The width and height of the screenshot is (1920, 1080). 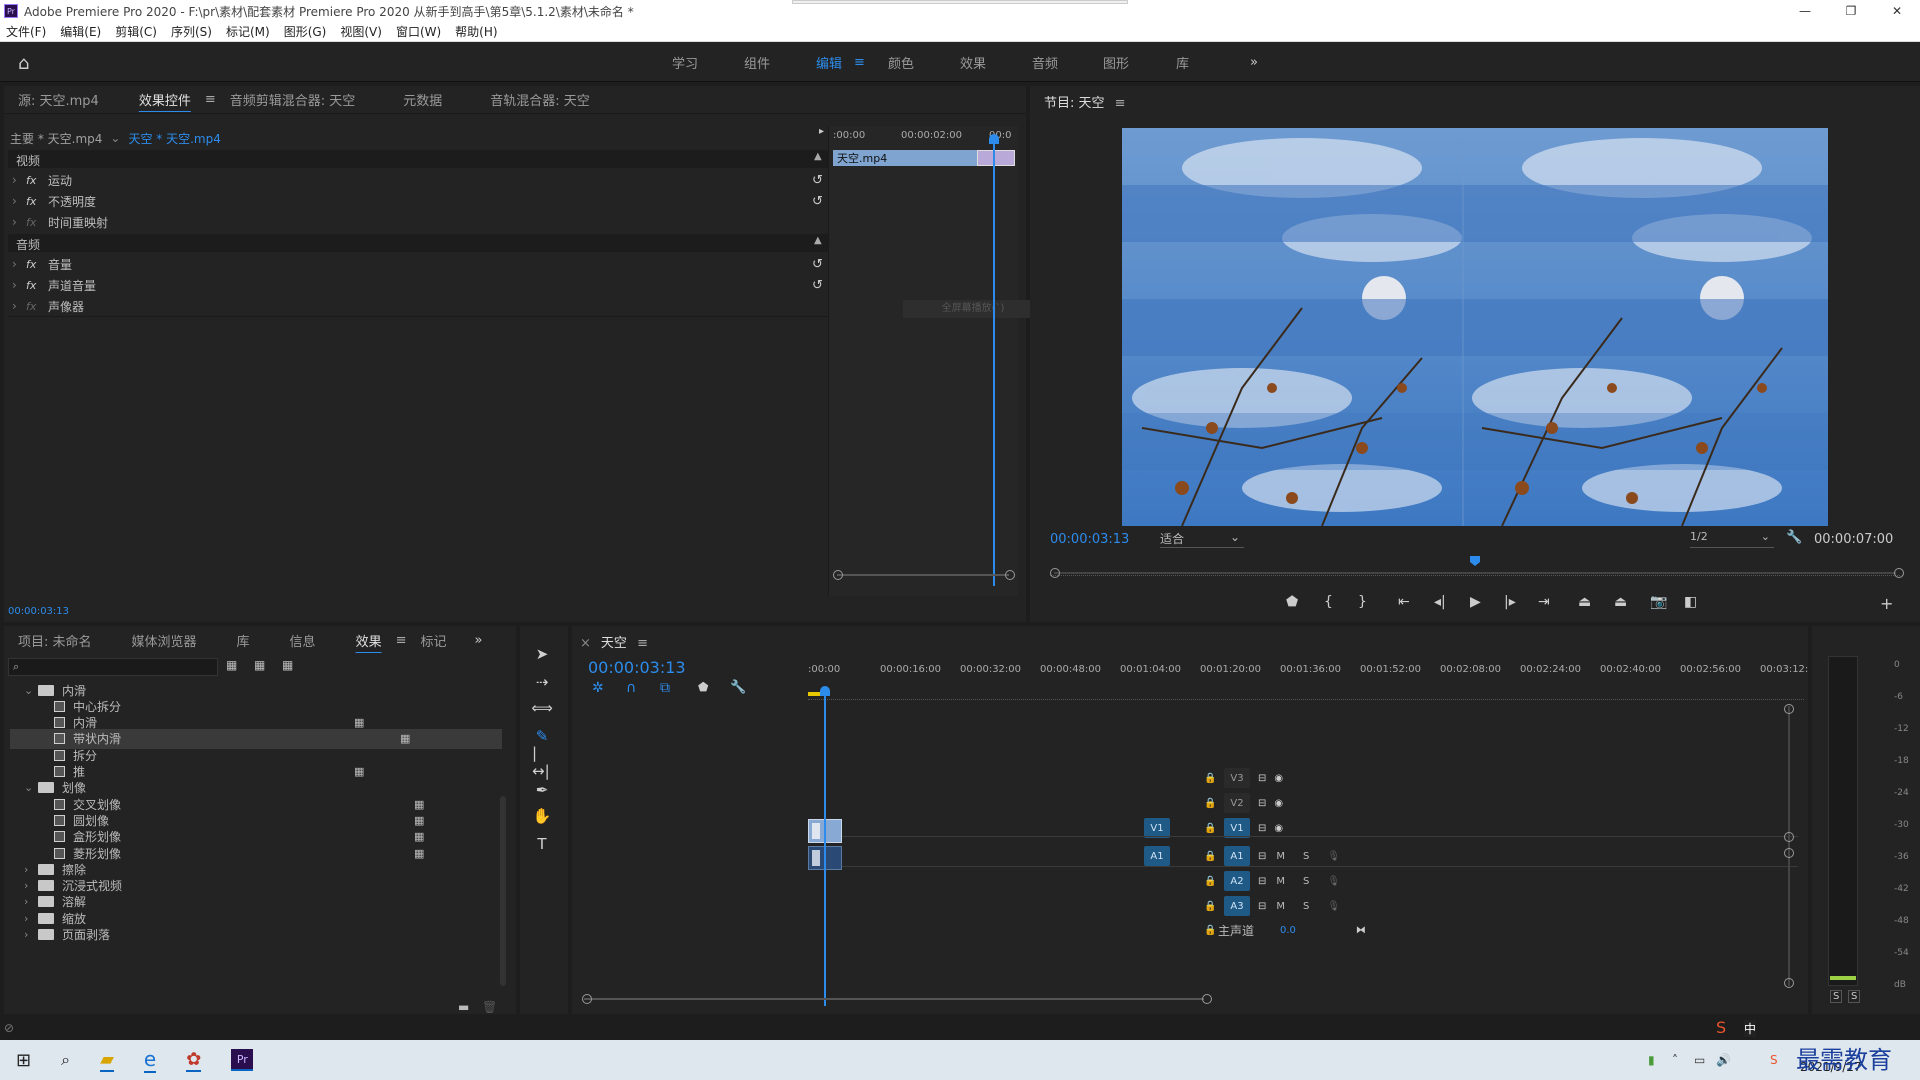 What do you see at coordinates (703, 687) in the screenshot?
I see `add-marker-icon: ⬟` at bounding box center [703, 687].